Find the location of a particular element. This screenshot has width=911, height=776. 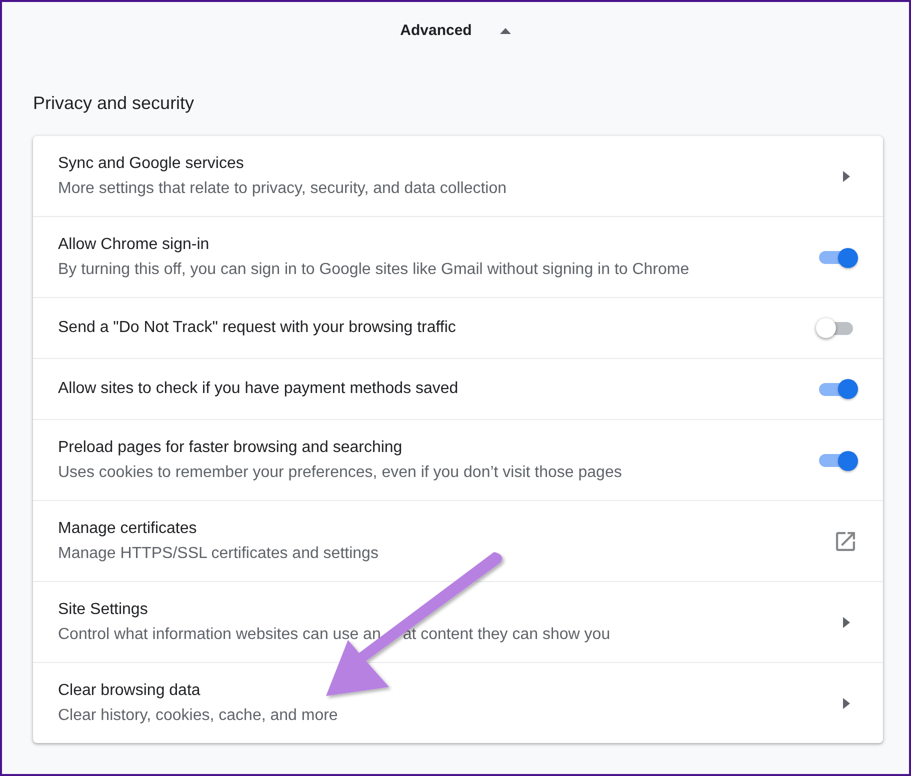

external-link-icon is located at coordinates (845, 541).